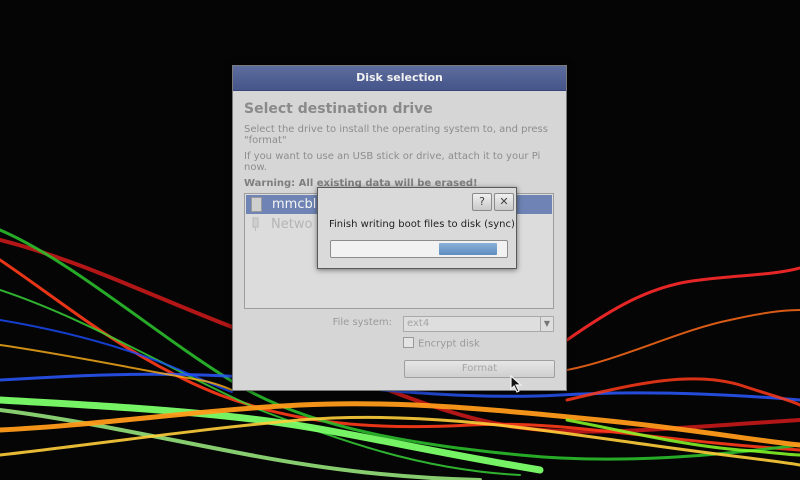  Describe the element at coordinates (449, 344) in the screenshot. I see `encrypt-label: Encrypt disk` at that location.